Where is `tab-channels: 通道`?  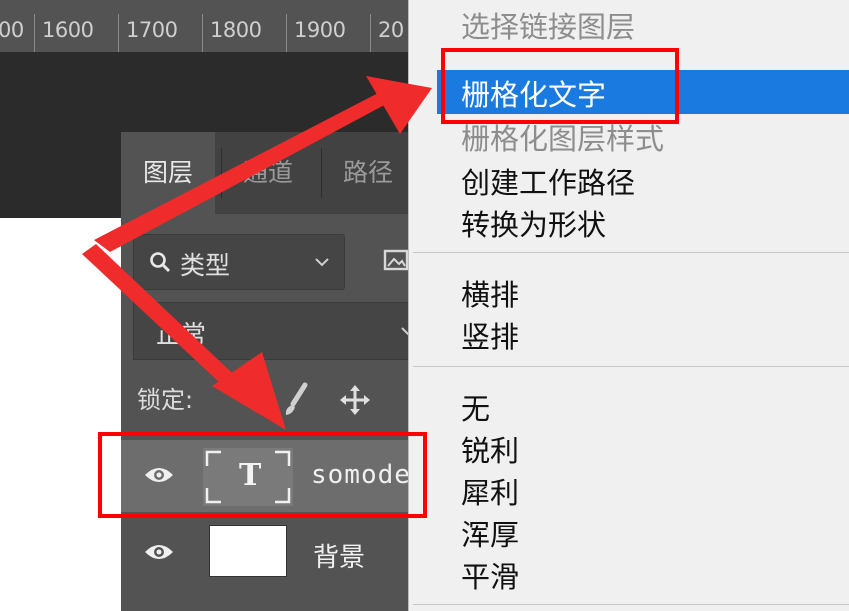 tab-channels: 通道 is located at coordinates (268, 173).